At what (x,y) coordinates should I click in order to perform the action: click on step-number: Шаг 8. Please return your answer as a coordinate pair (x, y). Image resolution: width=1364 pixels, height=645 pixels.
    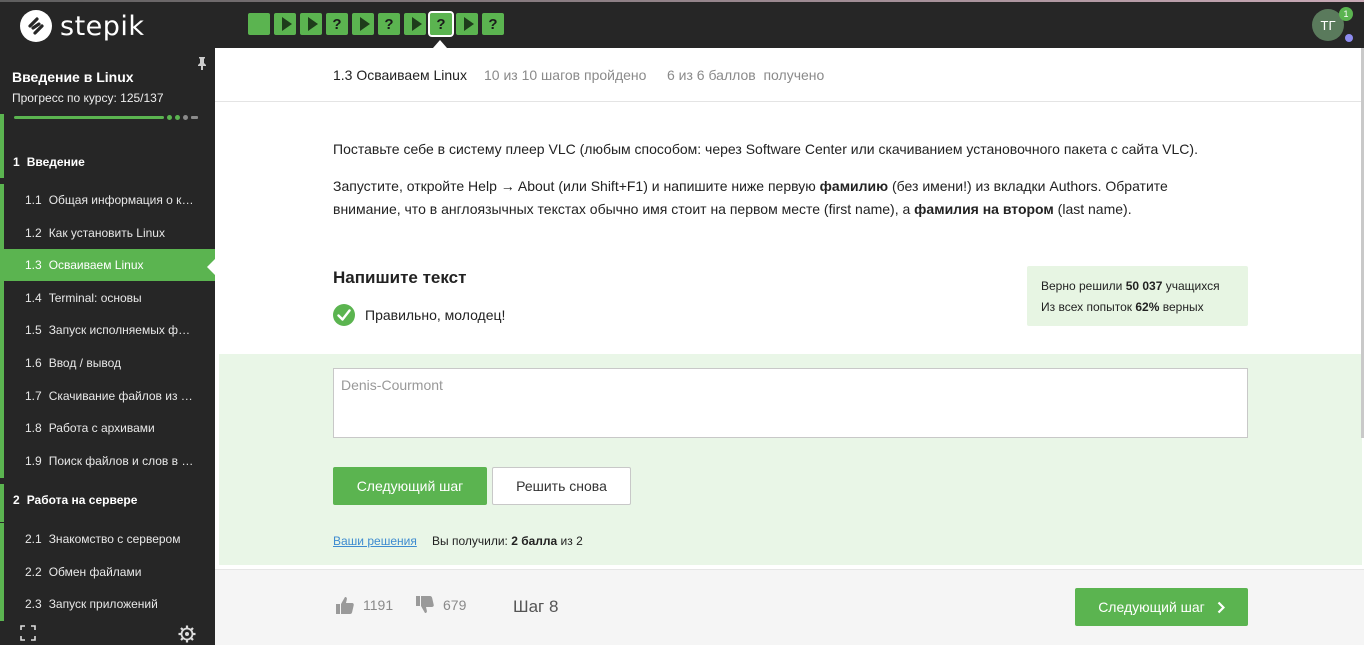
    Looking at the image, I should click on (536, 606).